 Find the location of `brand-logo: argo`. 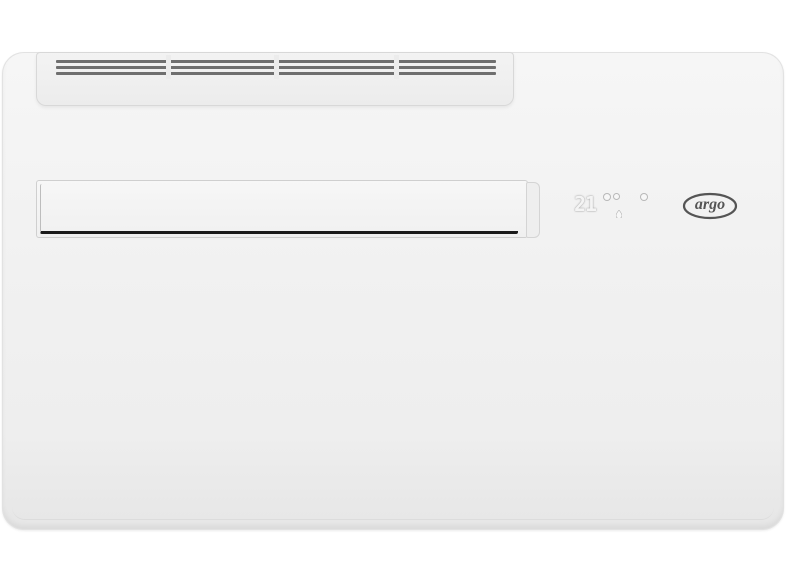

brand-logo: argo is located at coordinates (710, 206).